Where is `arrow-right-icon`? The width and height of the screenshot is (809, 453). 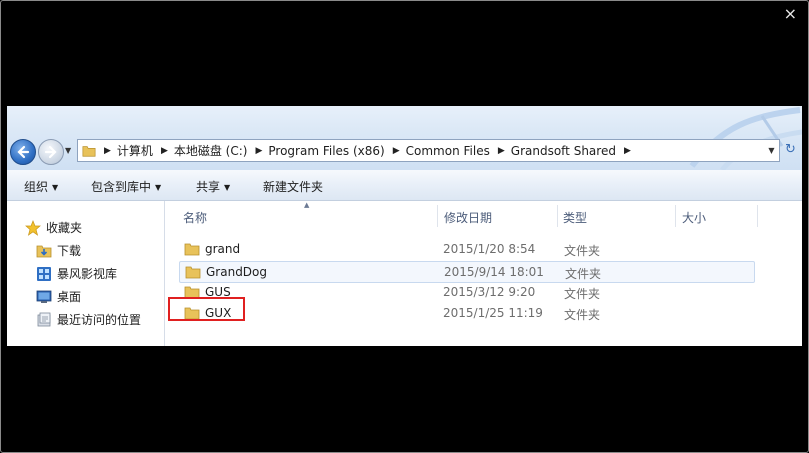 arrow-right-icon is located at coordinates (50, 152).